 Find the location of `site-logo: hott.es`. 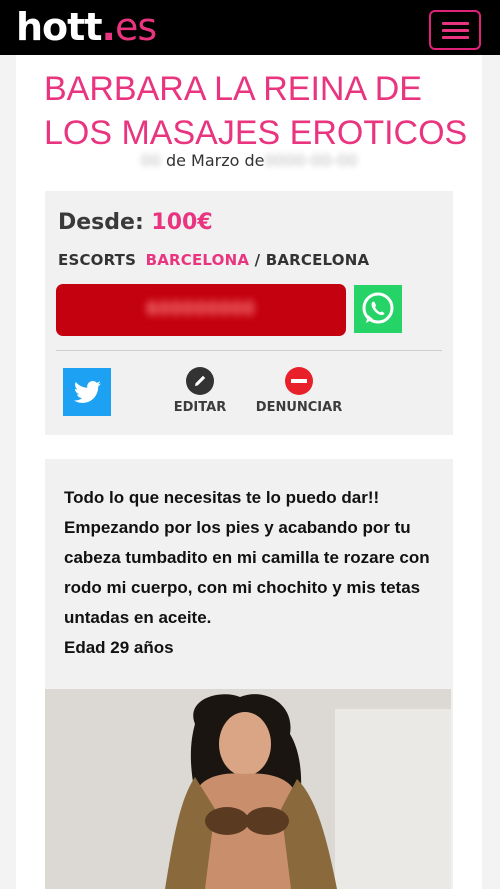

site-logo: hott.es is located at coordinates (86, 27).